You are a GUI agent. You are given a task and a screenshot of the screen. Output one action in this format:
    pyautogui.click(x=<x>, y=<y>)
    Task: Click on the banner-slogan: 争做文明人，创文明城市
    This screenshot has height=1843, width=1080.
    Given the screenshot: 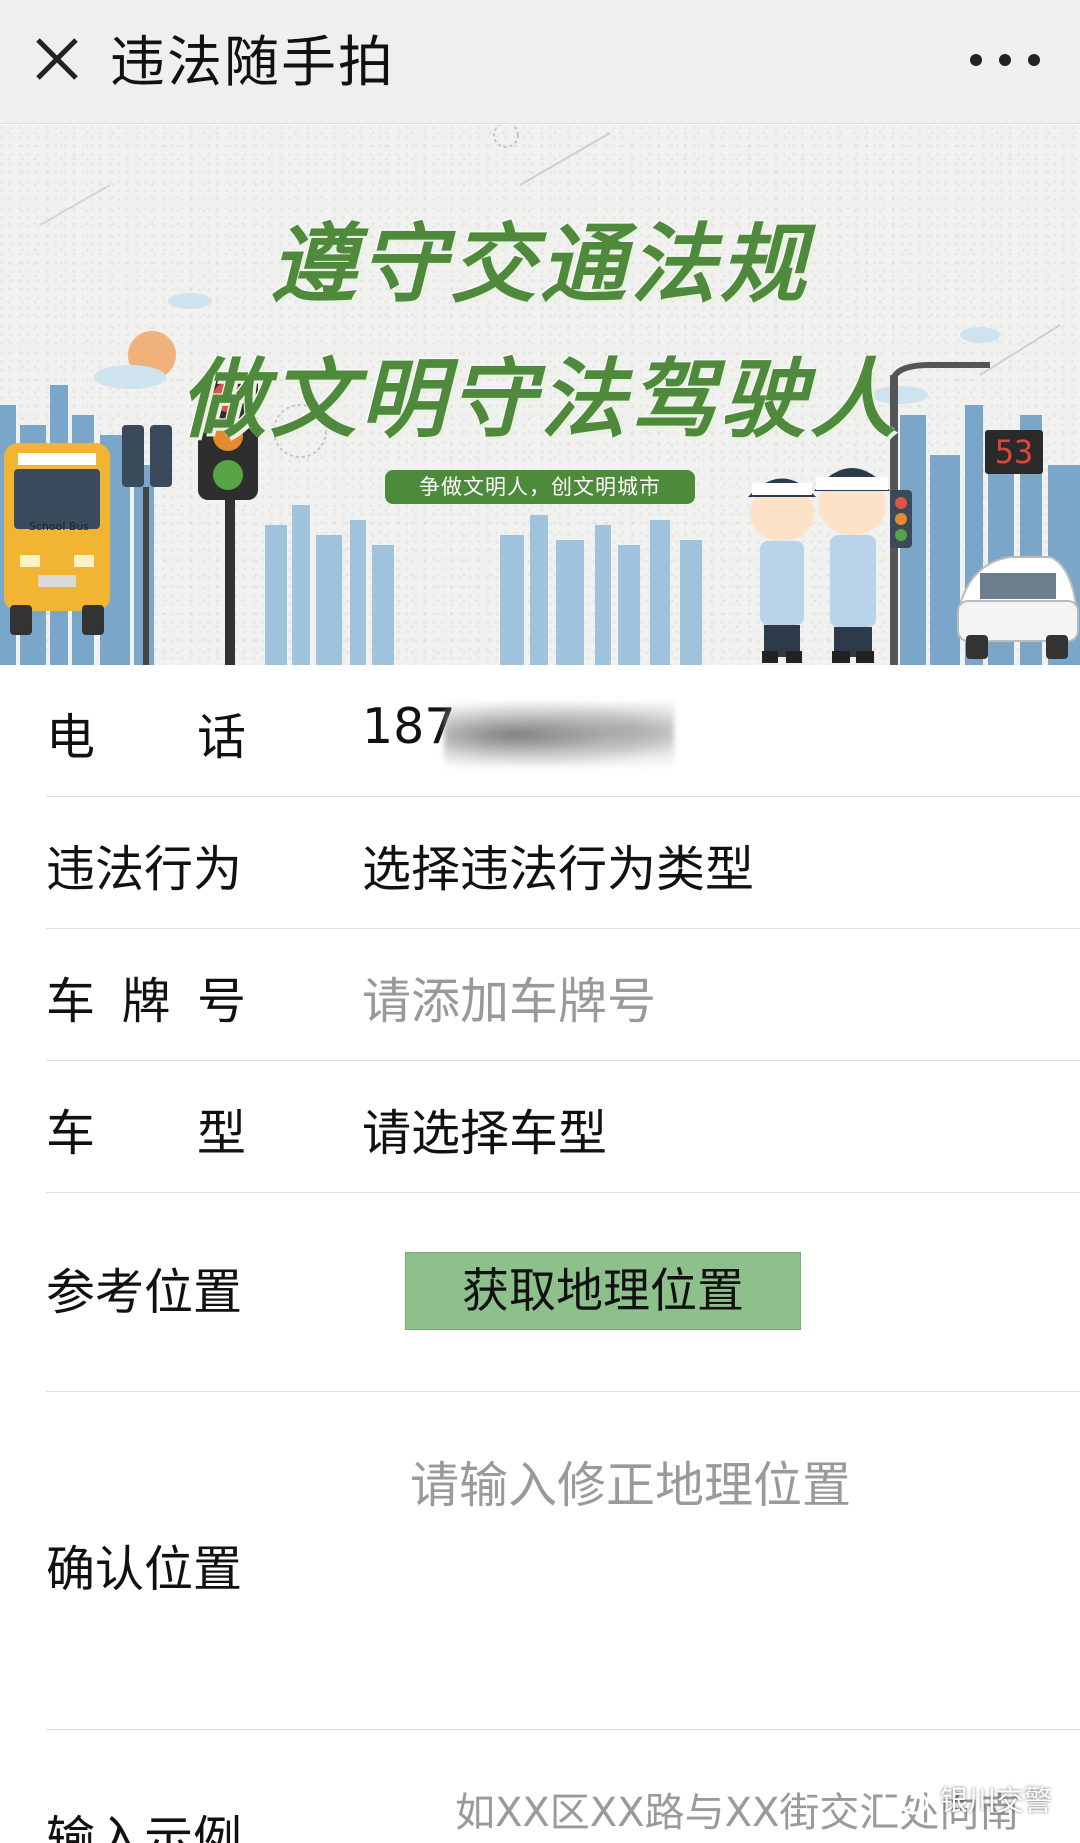 What is the action you would take?
    pyautogui.click(x=540, y=487)
    